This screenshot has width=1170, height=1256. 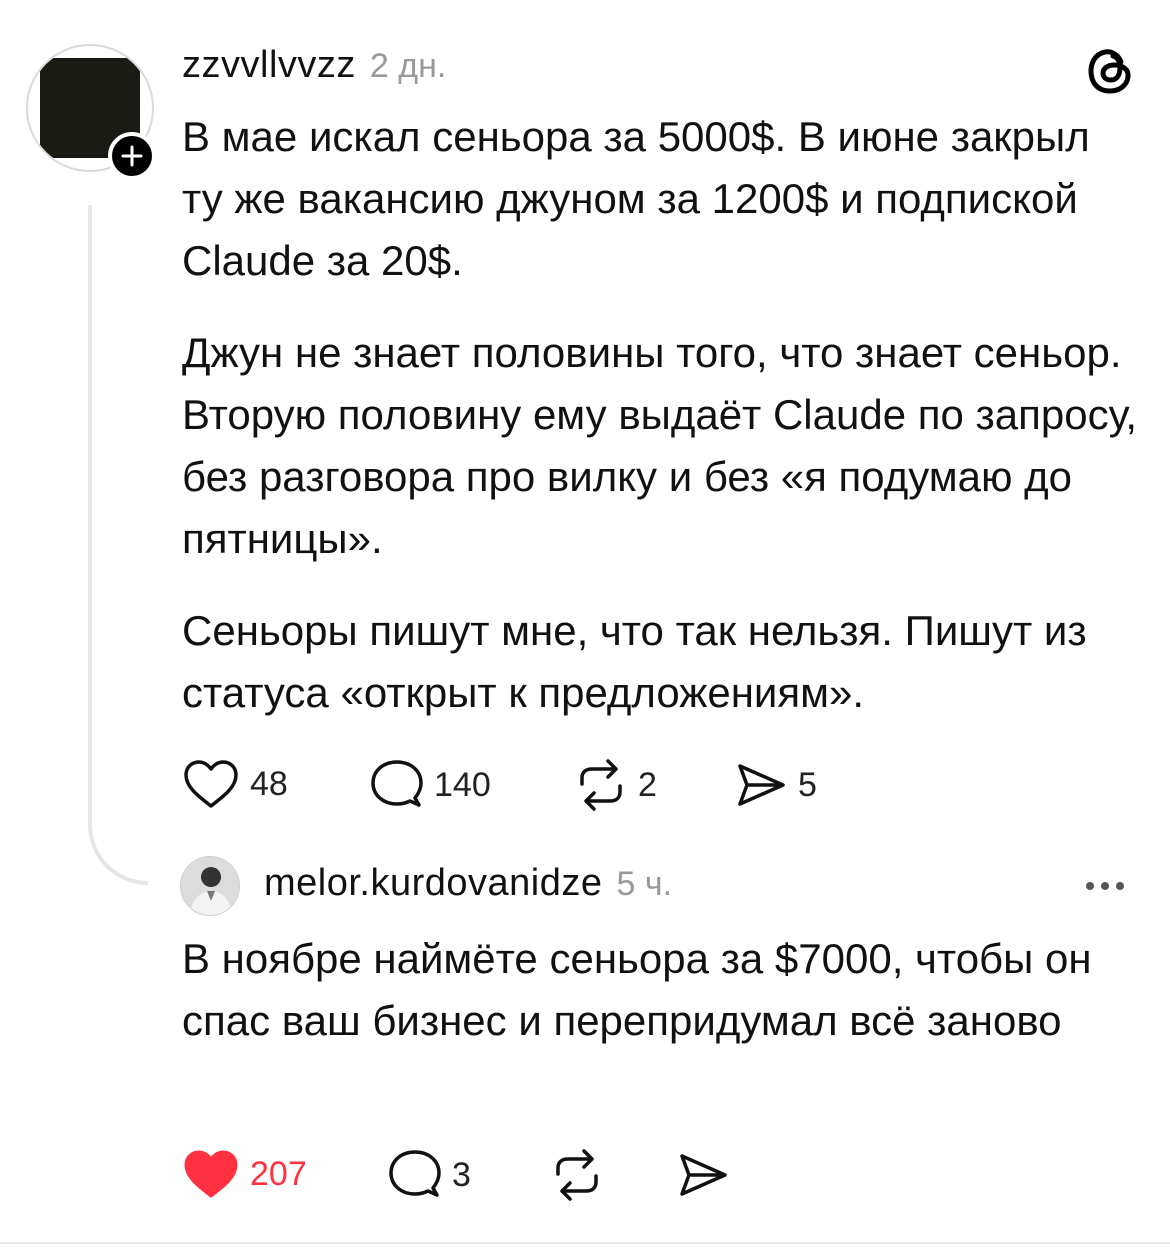 I want to click on follow-plus-icon, so click(x=132, y=156).